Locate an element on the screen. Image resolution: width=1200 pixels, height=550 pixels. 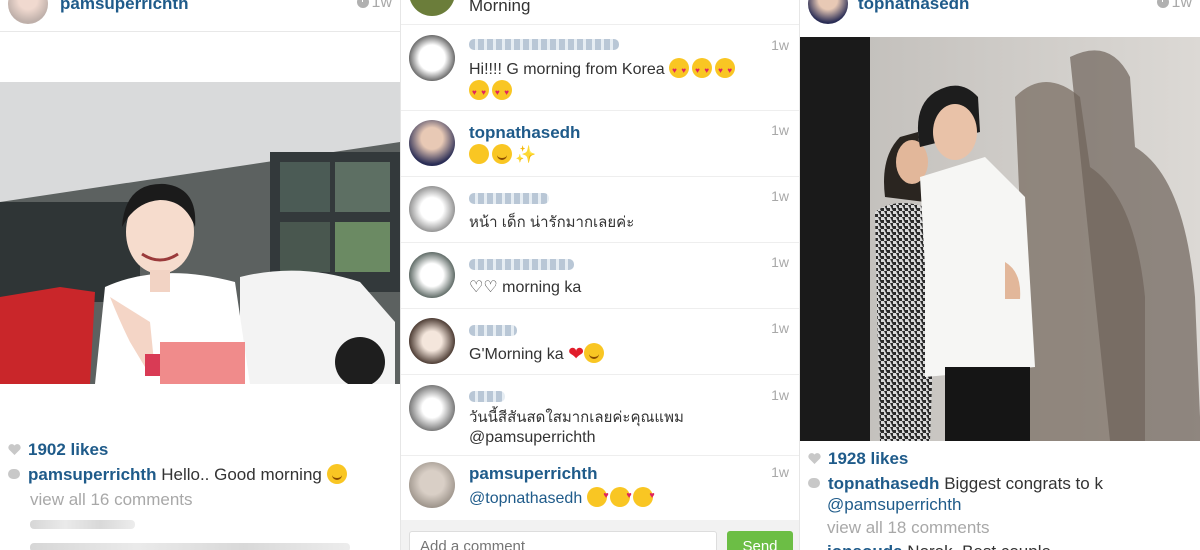
add-comment-bar: Send is located at coordinates (600, 535).